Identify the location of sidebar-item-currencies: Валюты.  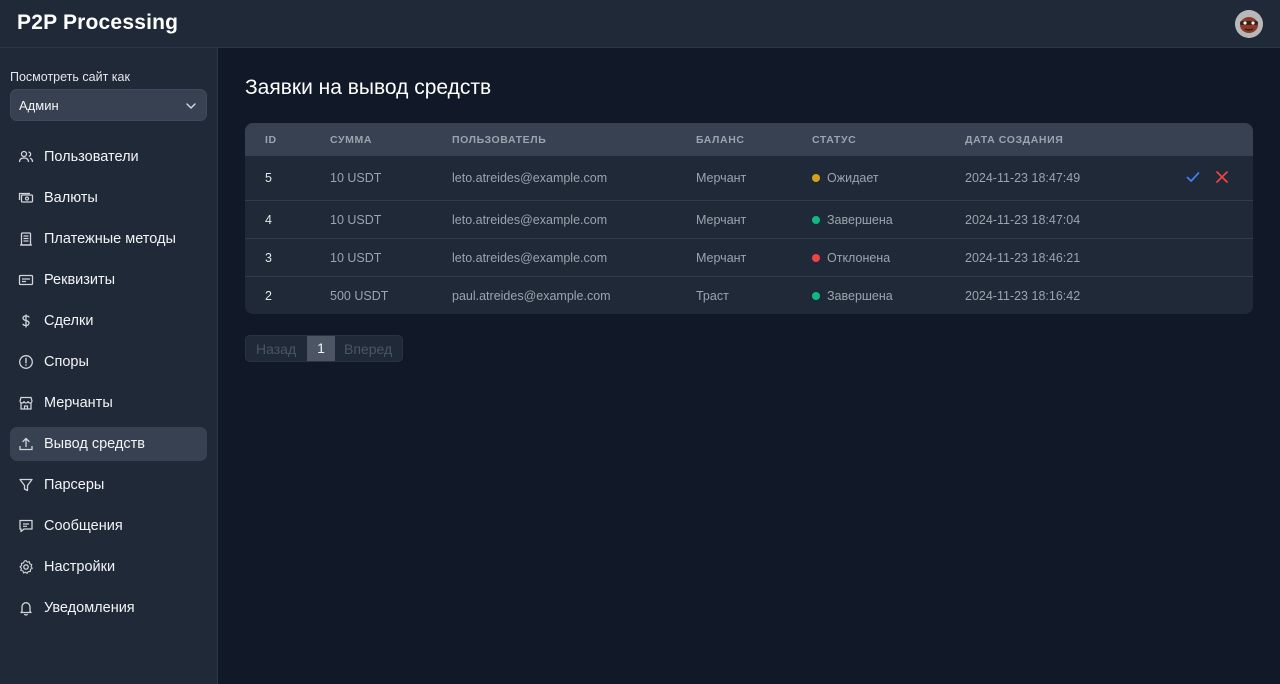
(108, 198).